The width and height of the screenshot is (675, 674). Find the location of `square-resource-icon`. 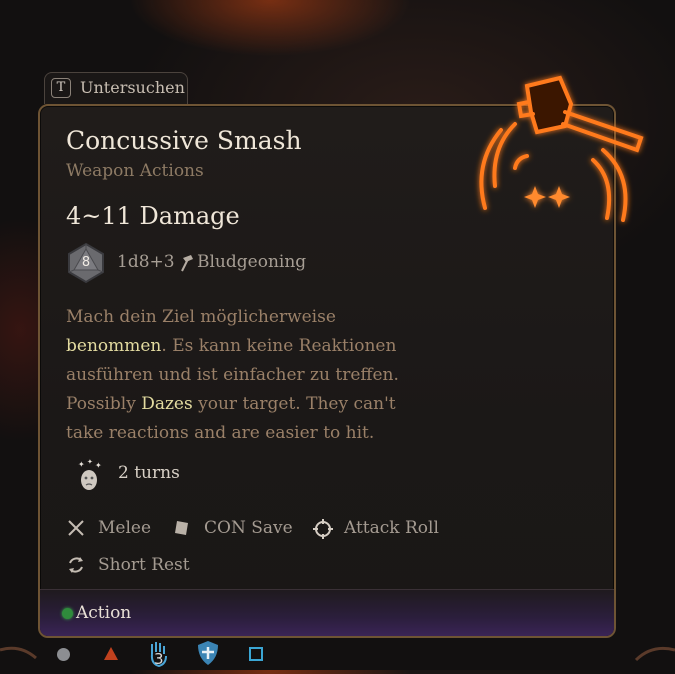

square-resource-icon is located at coordinates (256, 654).